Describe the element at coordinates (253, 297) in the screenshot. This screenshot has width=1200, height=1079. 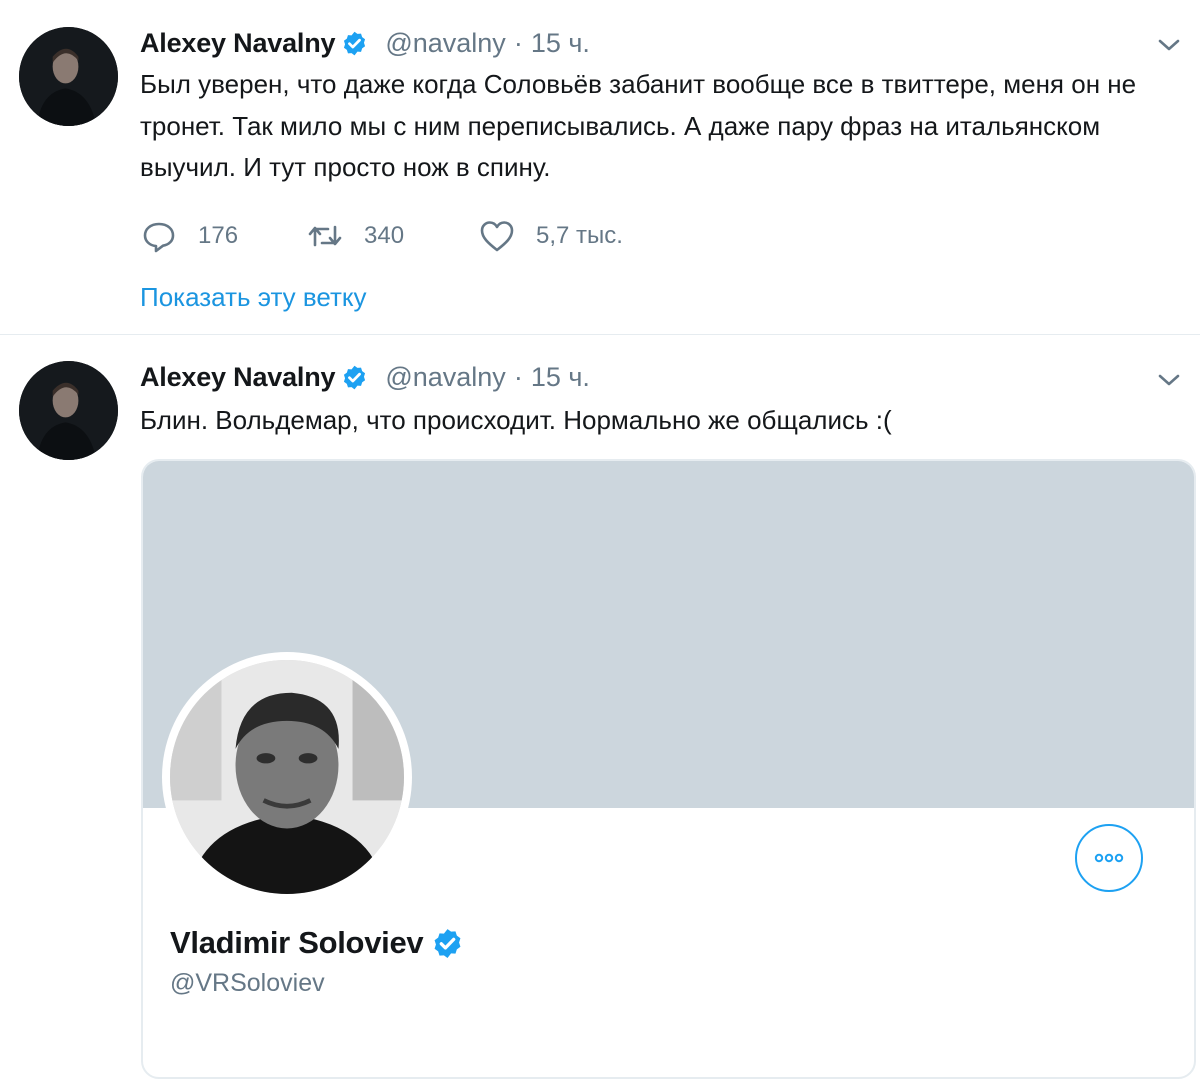
I see `show-thread-link: Показать эту ветку` at that location.